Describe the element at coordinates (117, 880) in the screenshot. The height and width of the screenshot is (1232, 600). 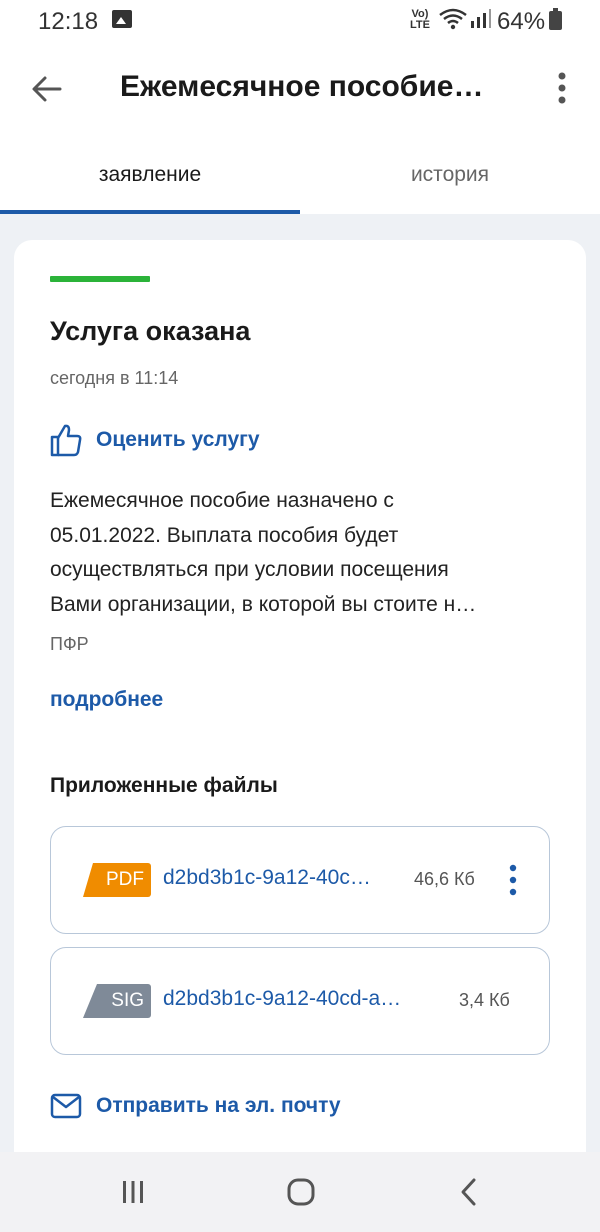
I see `pdf-file-icon: PDF` at that location.